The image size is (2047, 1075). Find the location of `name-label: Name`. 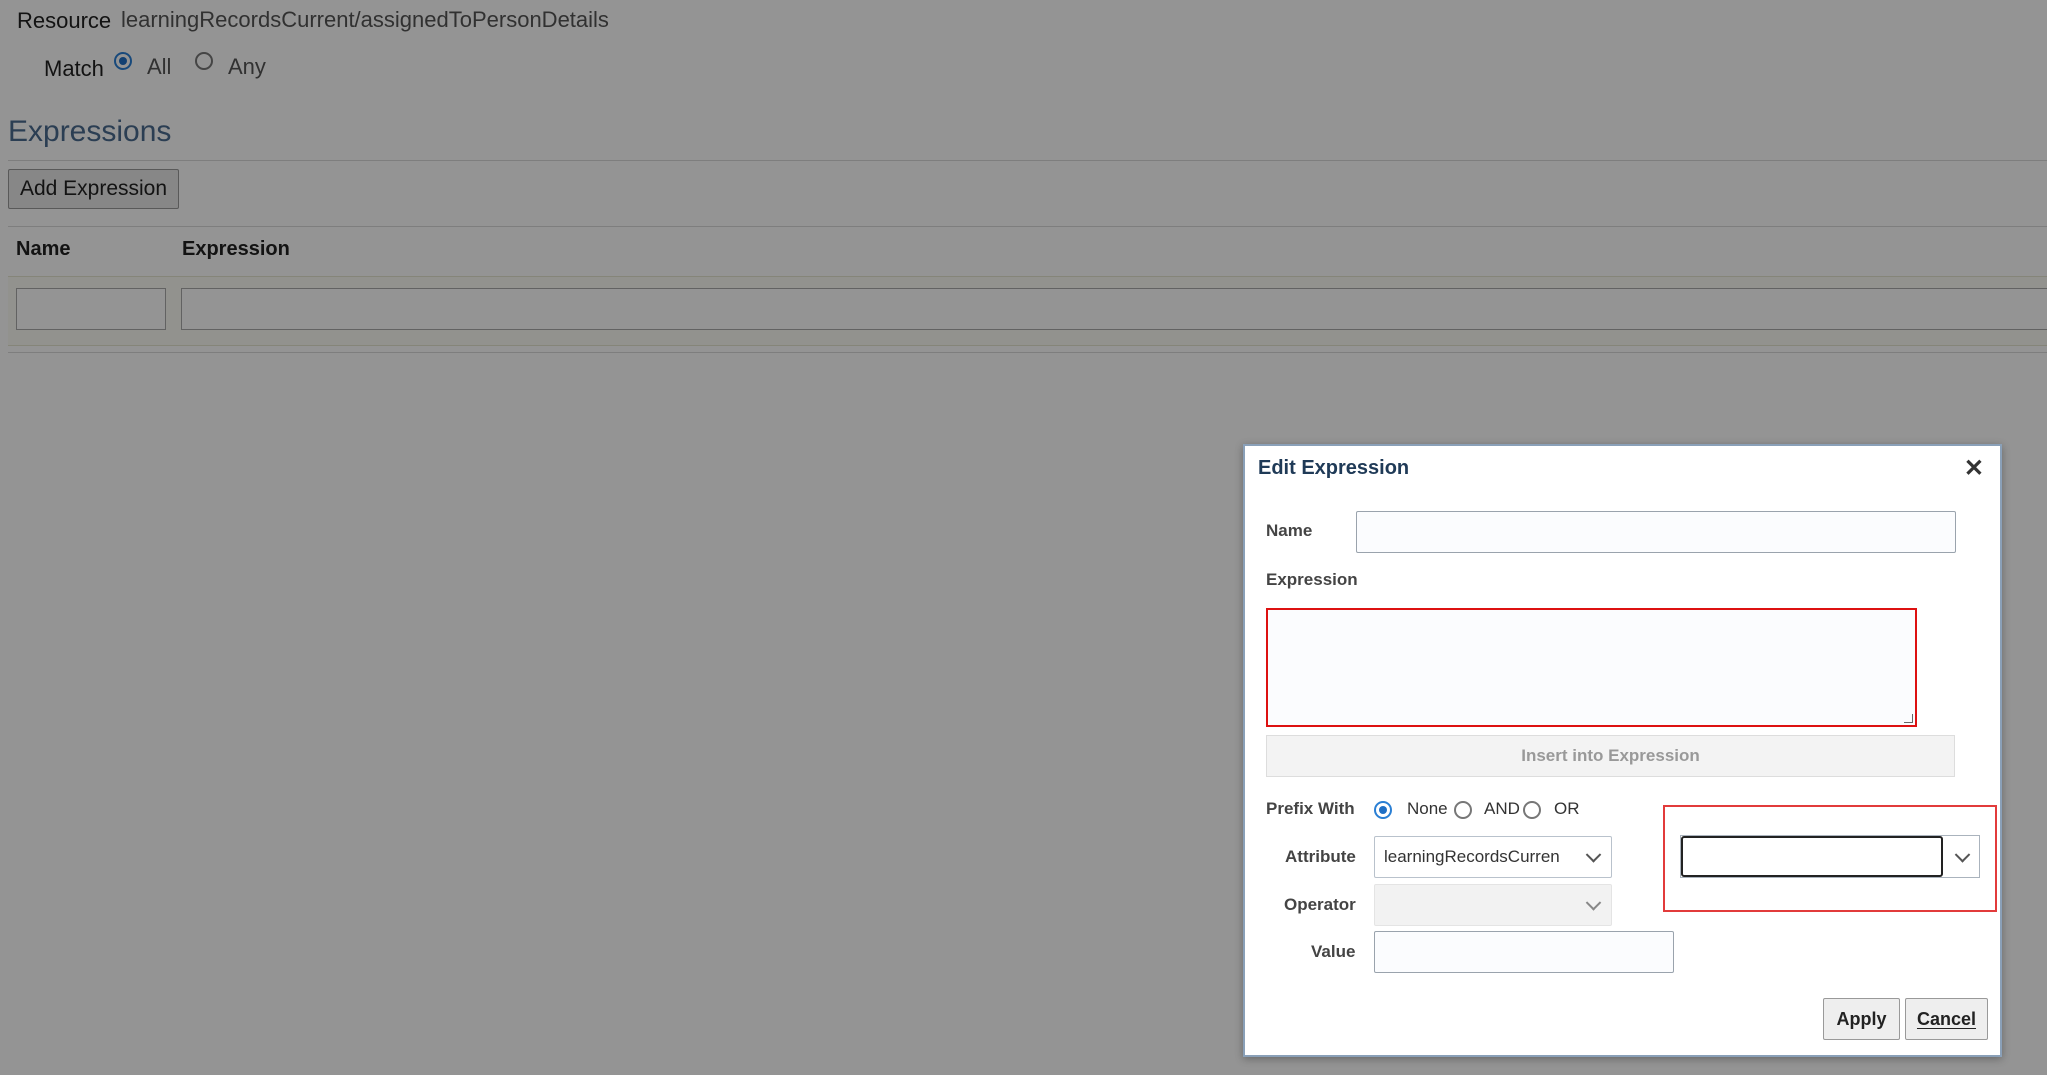

name-label: Name is located at coordinates (1289, 530).